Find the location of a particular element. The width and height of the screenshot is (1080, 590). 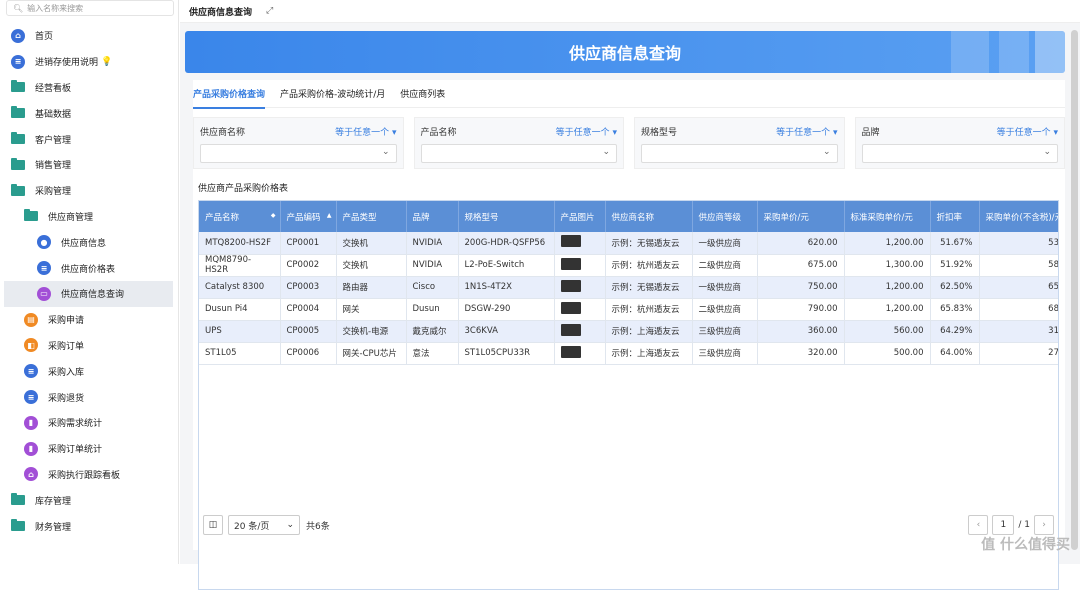

column-header: 品牌 is located at coordinates (432, 216).